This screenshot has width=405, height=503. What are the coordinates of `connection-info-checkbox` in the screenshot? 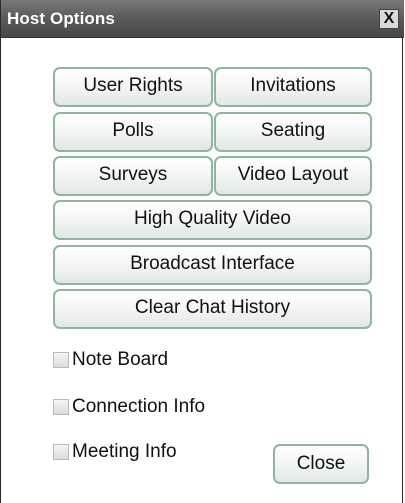 It's located at (61, 407).